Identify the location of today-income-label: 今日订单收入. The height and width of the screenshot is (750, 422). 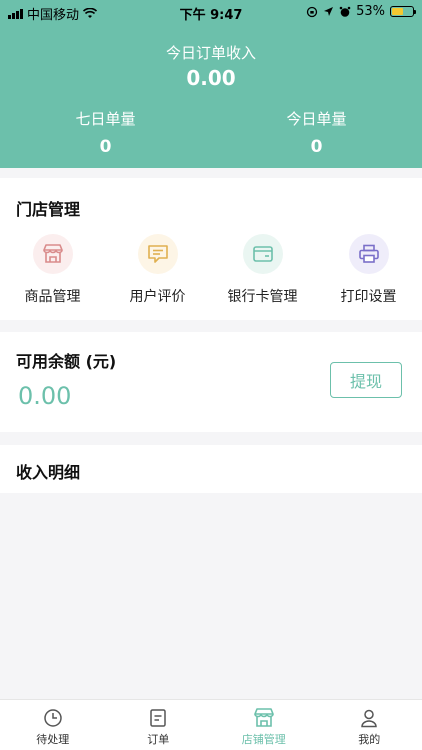
(210, 53).